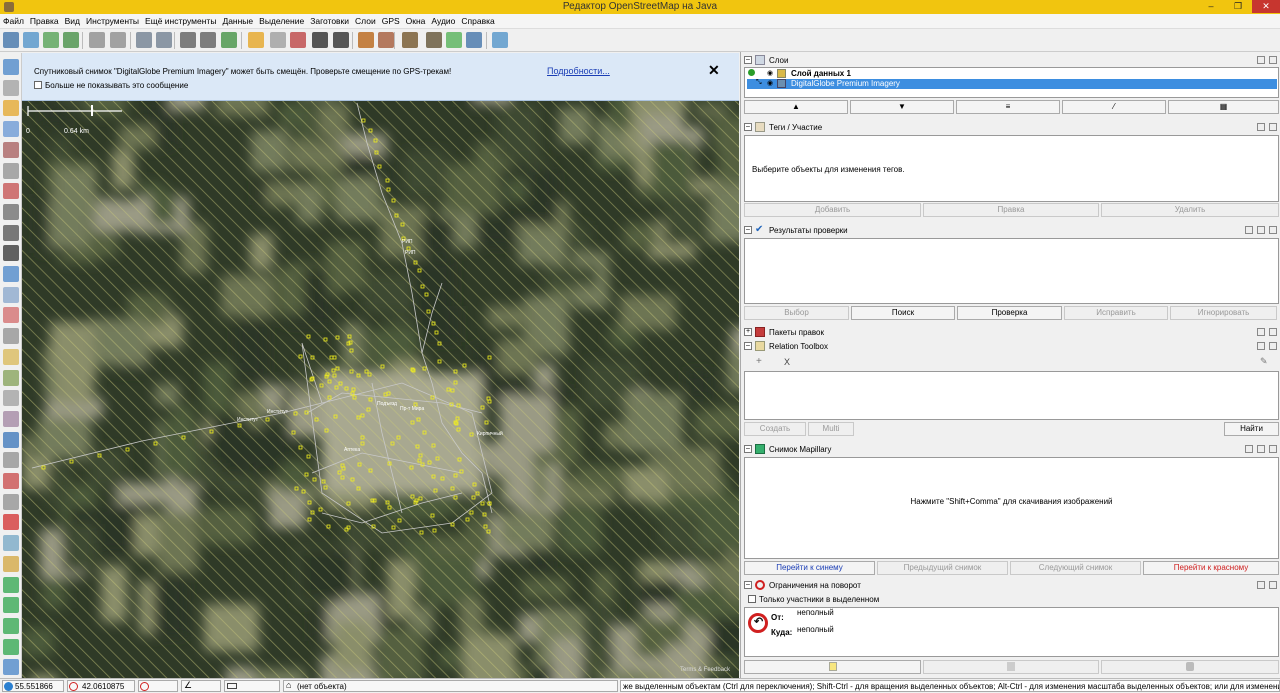 The image size is (1280, 693). I want to click on funnel-icon, so click(11, 460).